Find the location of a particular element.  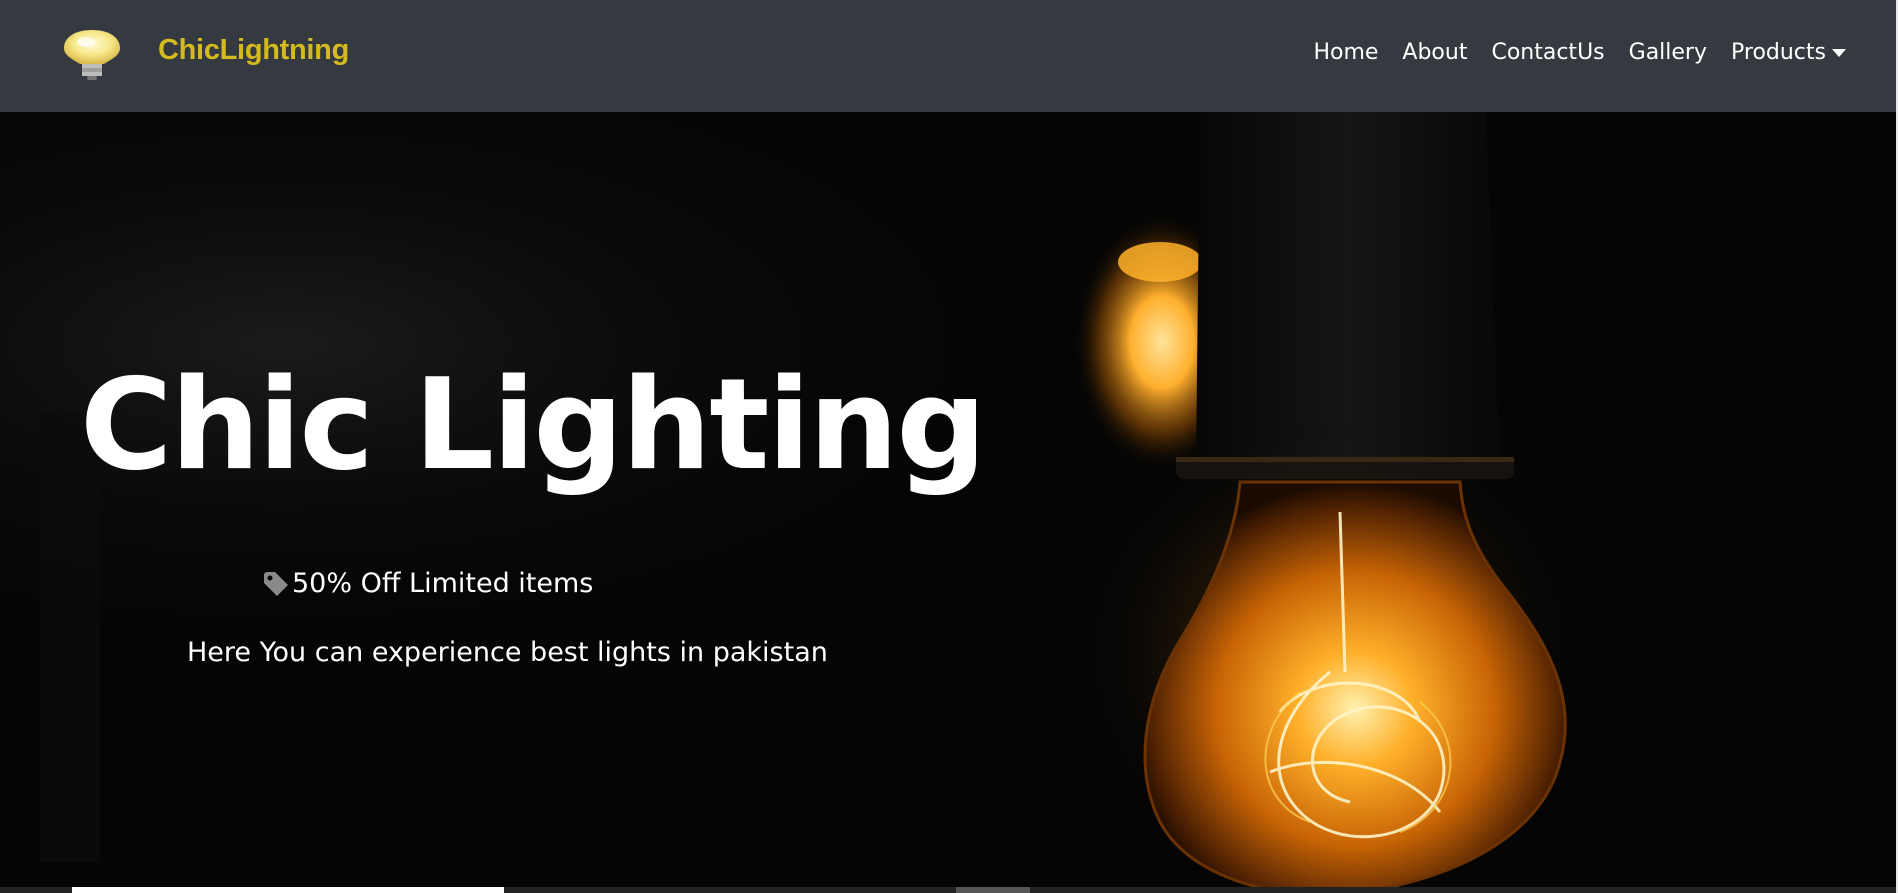

offer-line: 50% Off Limited items is located at coordinates (427, 583).